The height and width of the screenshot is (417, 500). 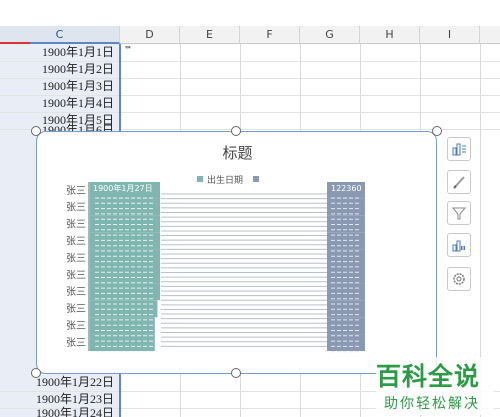 I want to click on chart-filter-icon, so click(x=459, y=213).